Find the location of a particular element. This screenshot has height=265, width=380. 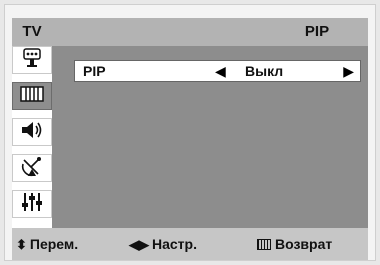

input-icon is located at coordinates (32, 60).